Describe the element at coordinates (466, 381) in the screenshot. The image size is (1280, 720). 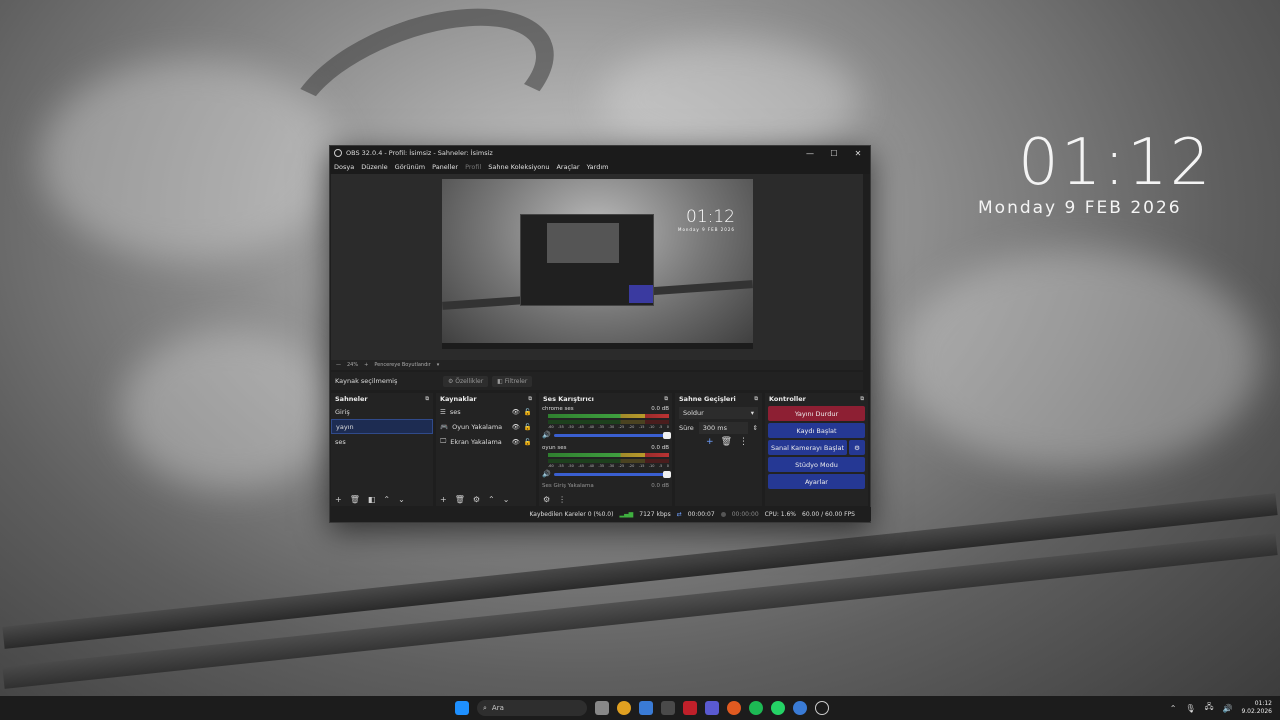
I see `properties-button: ⚙ Özellikler` at that location.